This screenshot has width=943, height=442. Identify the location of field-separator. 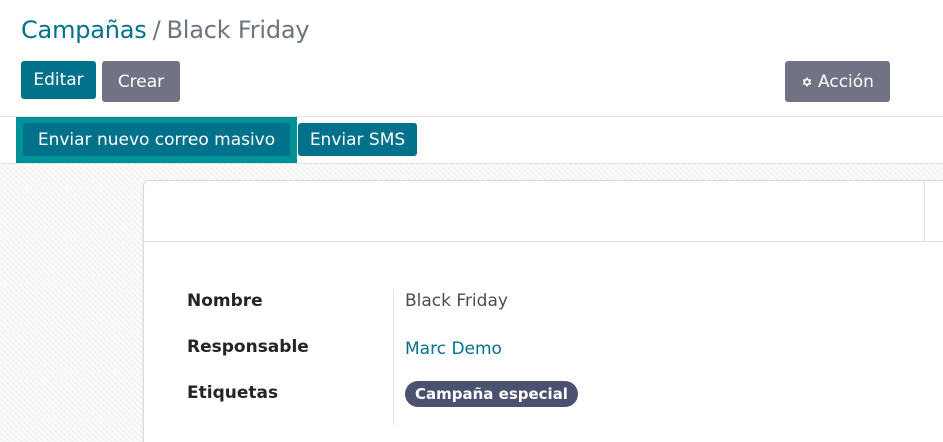
(393, 357).